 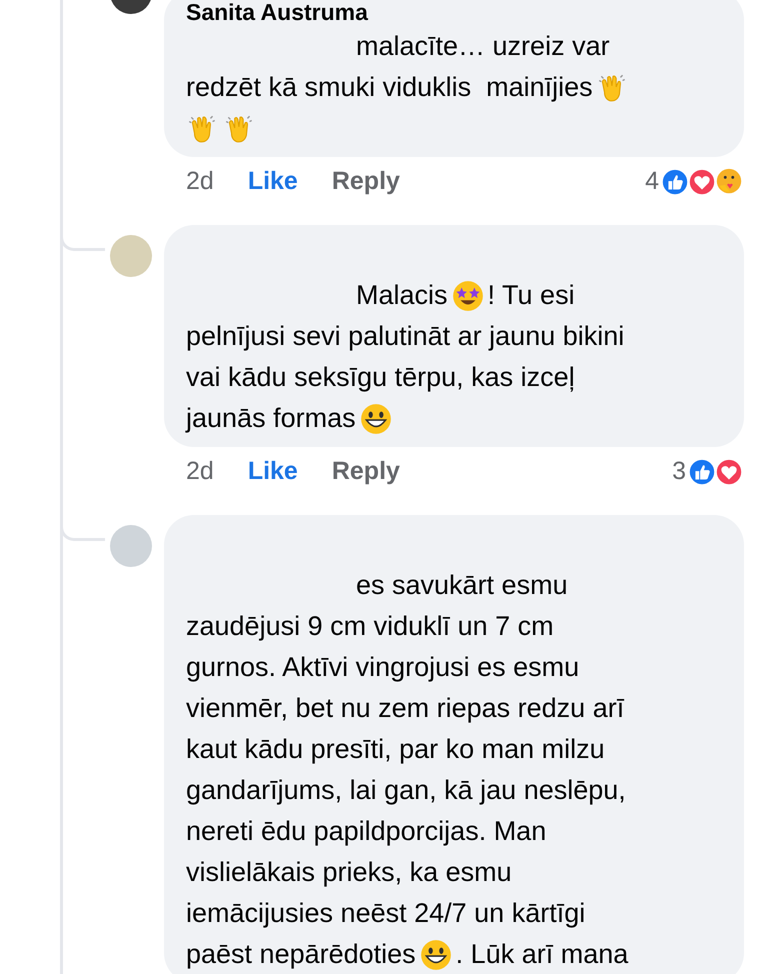 I want to click on comment-text: pelnījusi sevi palutināt ar jaunu bikini, so click(x=405, y=337).